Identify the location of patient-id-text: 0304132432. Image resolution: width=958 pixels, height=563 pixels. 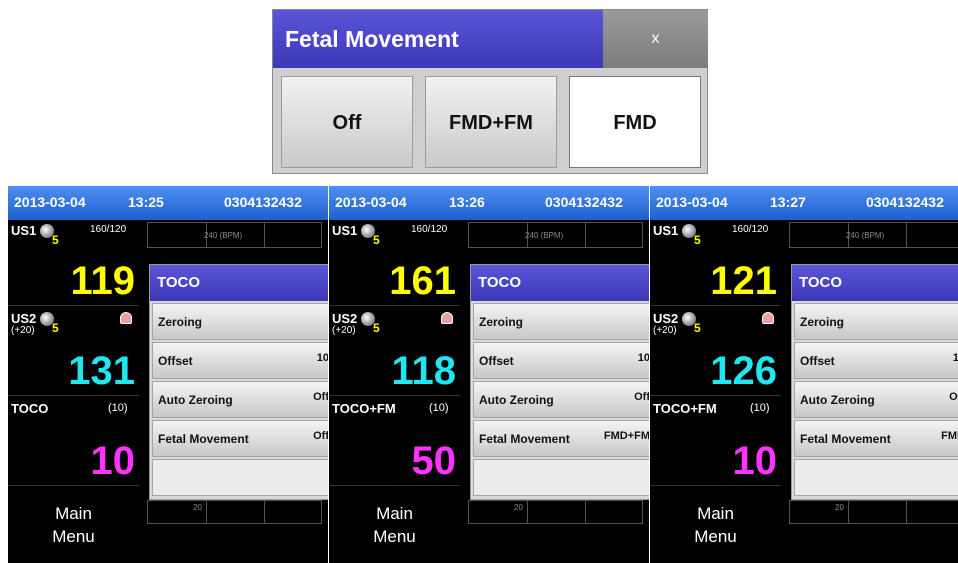
(263, 202).